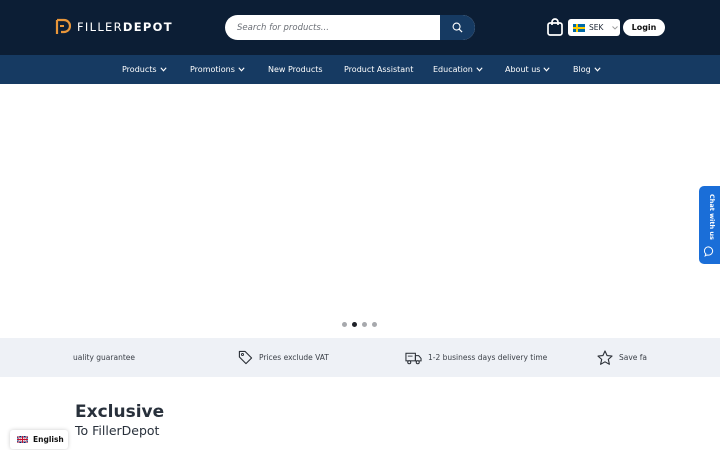  Describe the element at coordinates (48, 439) in the screenshot. I see `language-label: English` at that location.